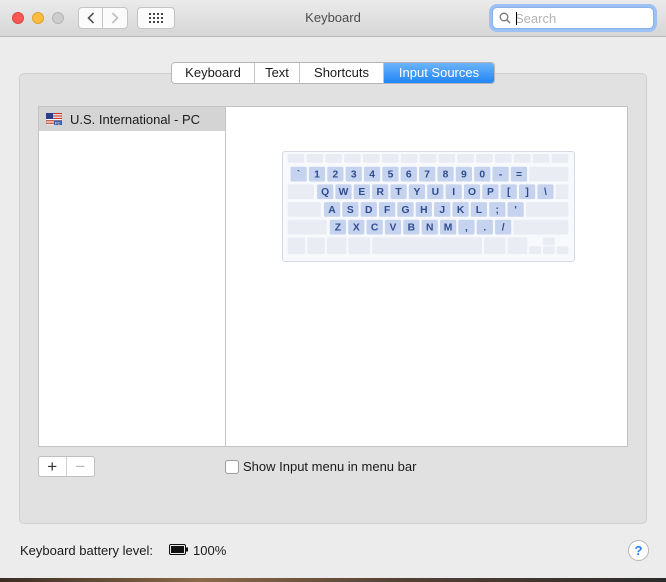 This screenshot has height=582, width=666. What do you see at coordinates (178, 549) in the screenshot?
I see `battery-full-icon` at bounding box center [178, 549].